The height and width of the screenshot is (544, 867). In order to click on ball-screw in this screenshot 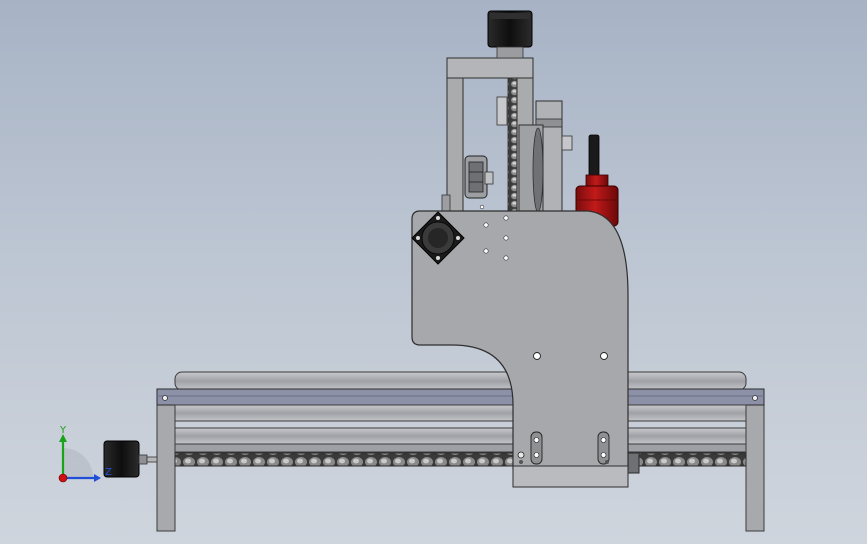, I will do `click(460, 463)`.